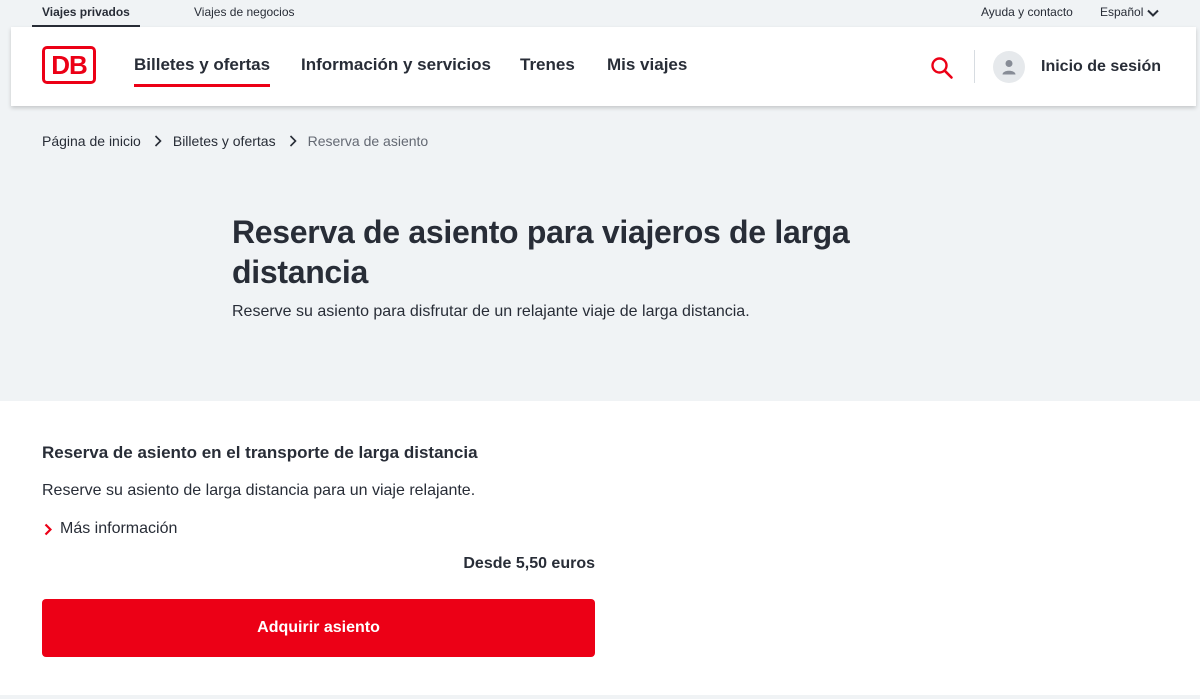 The height and width of the screenshot is (699, 1200). What do you see at coordinates (1027, 12) in the screenshot?
I see `help-contact-link: Ayuda y contacto` at bounding box center [1027, 12].